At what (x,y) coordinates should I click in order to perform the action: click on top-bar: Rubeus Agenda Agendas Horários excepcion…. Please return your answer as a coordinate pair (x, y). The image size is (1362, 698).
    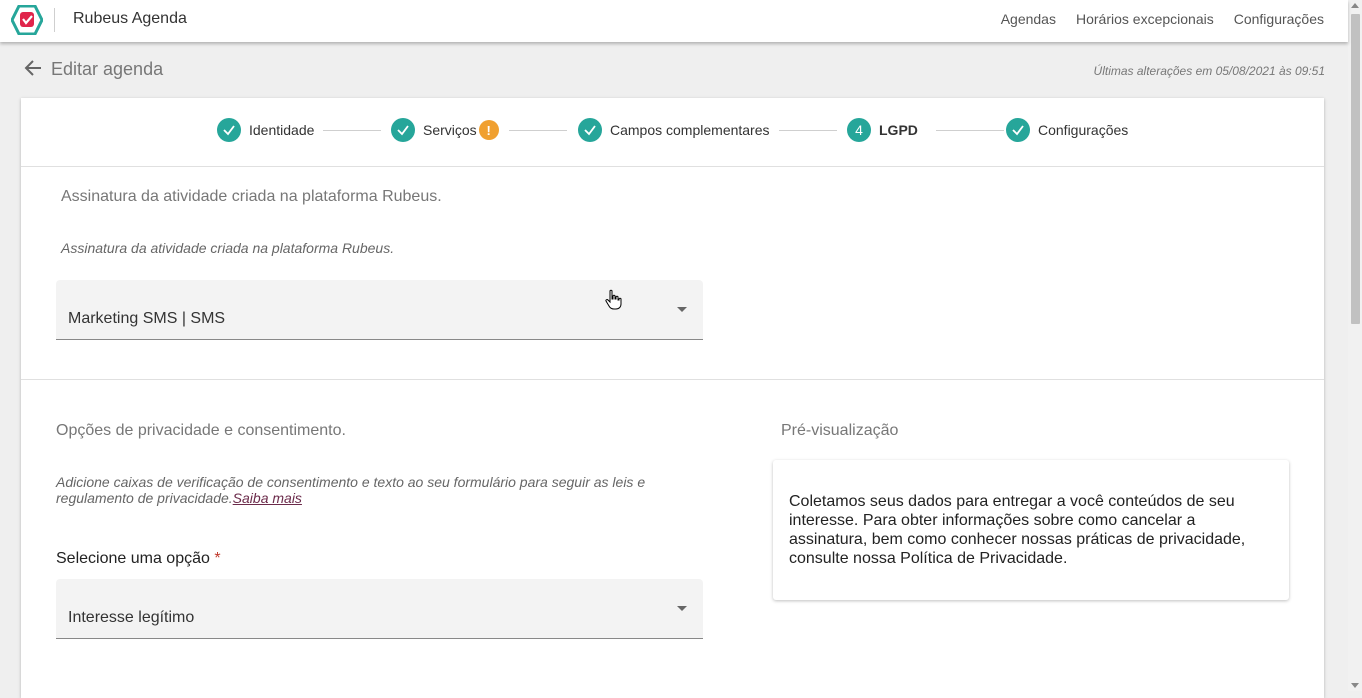
    Looking at the image, I should click on (674, 21).